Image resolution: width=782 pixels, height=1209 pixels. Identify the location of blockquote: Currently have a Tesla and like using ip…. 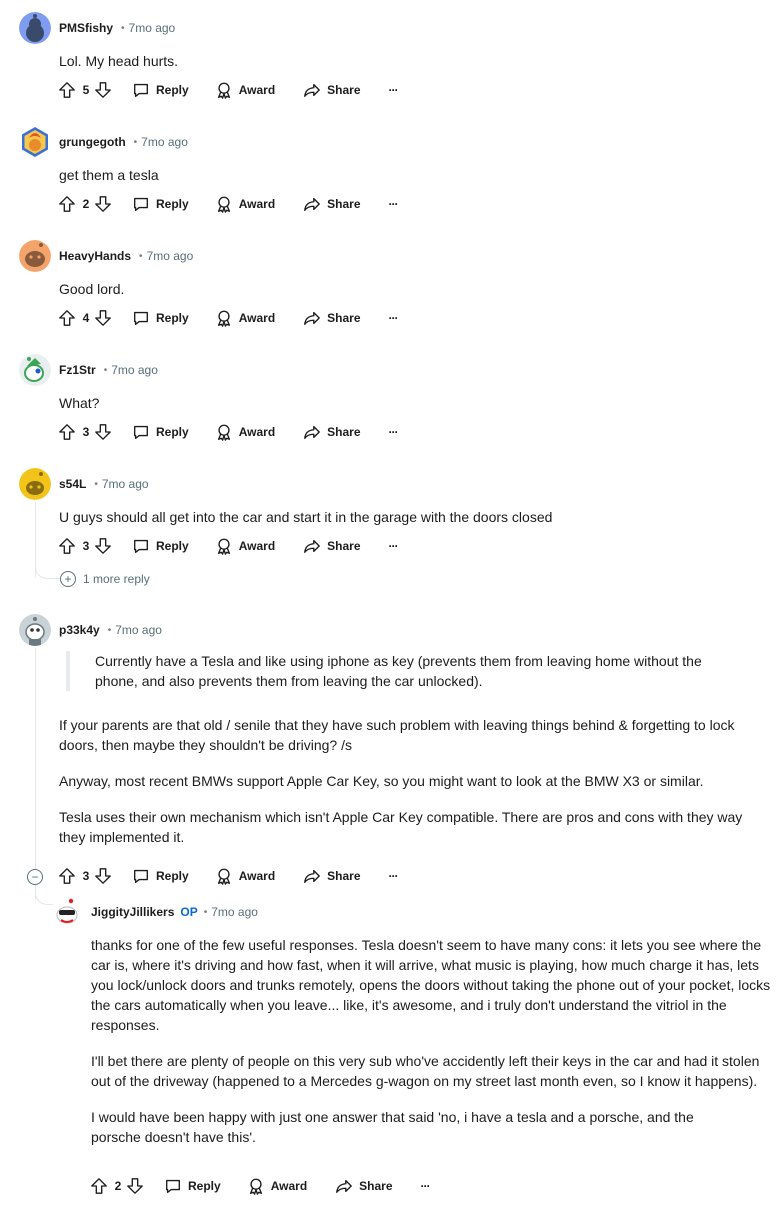
(400, 671).